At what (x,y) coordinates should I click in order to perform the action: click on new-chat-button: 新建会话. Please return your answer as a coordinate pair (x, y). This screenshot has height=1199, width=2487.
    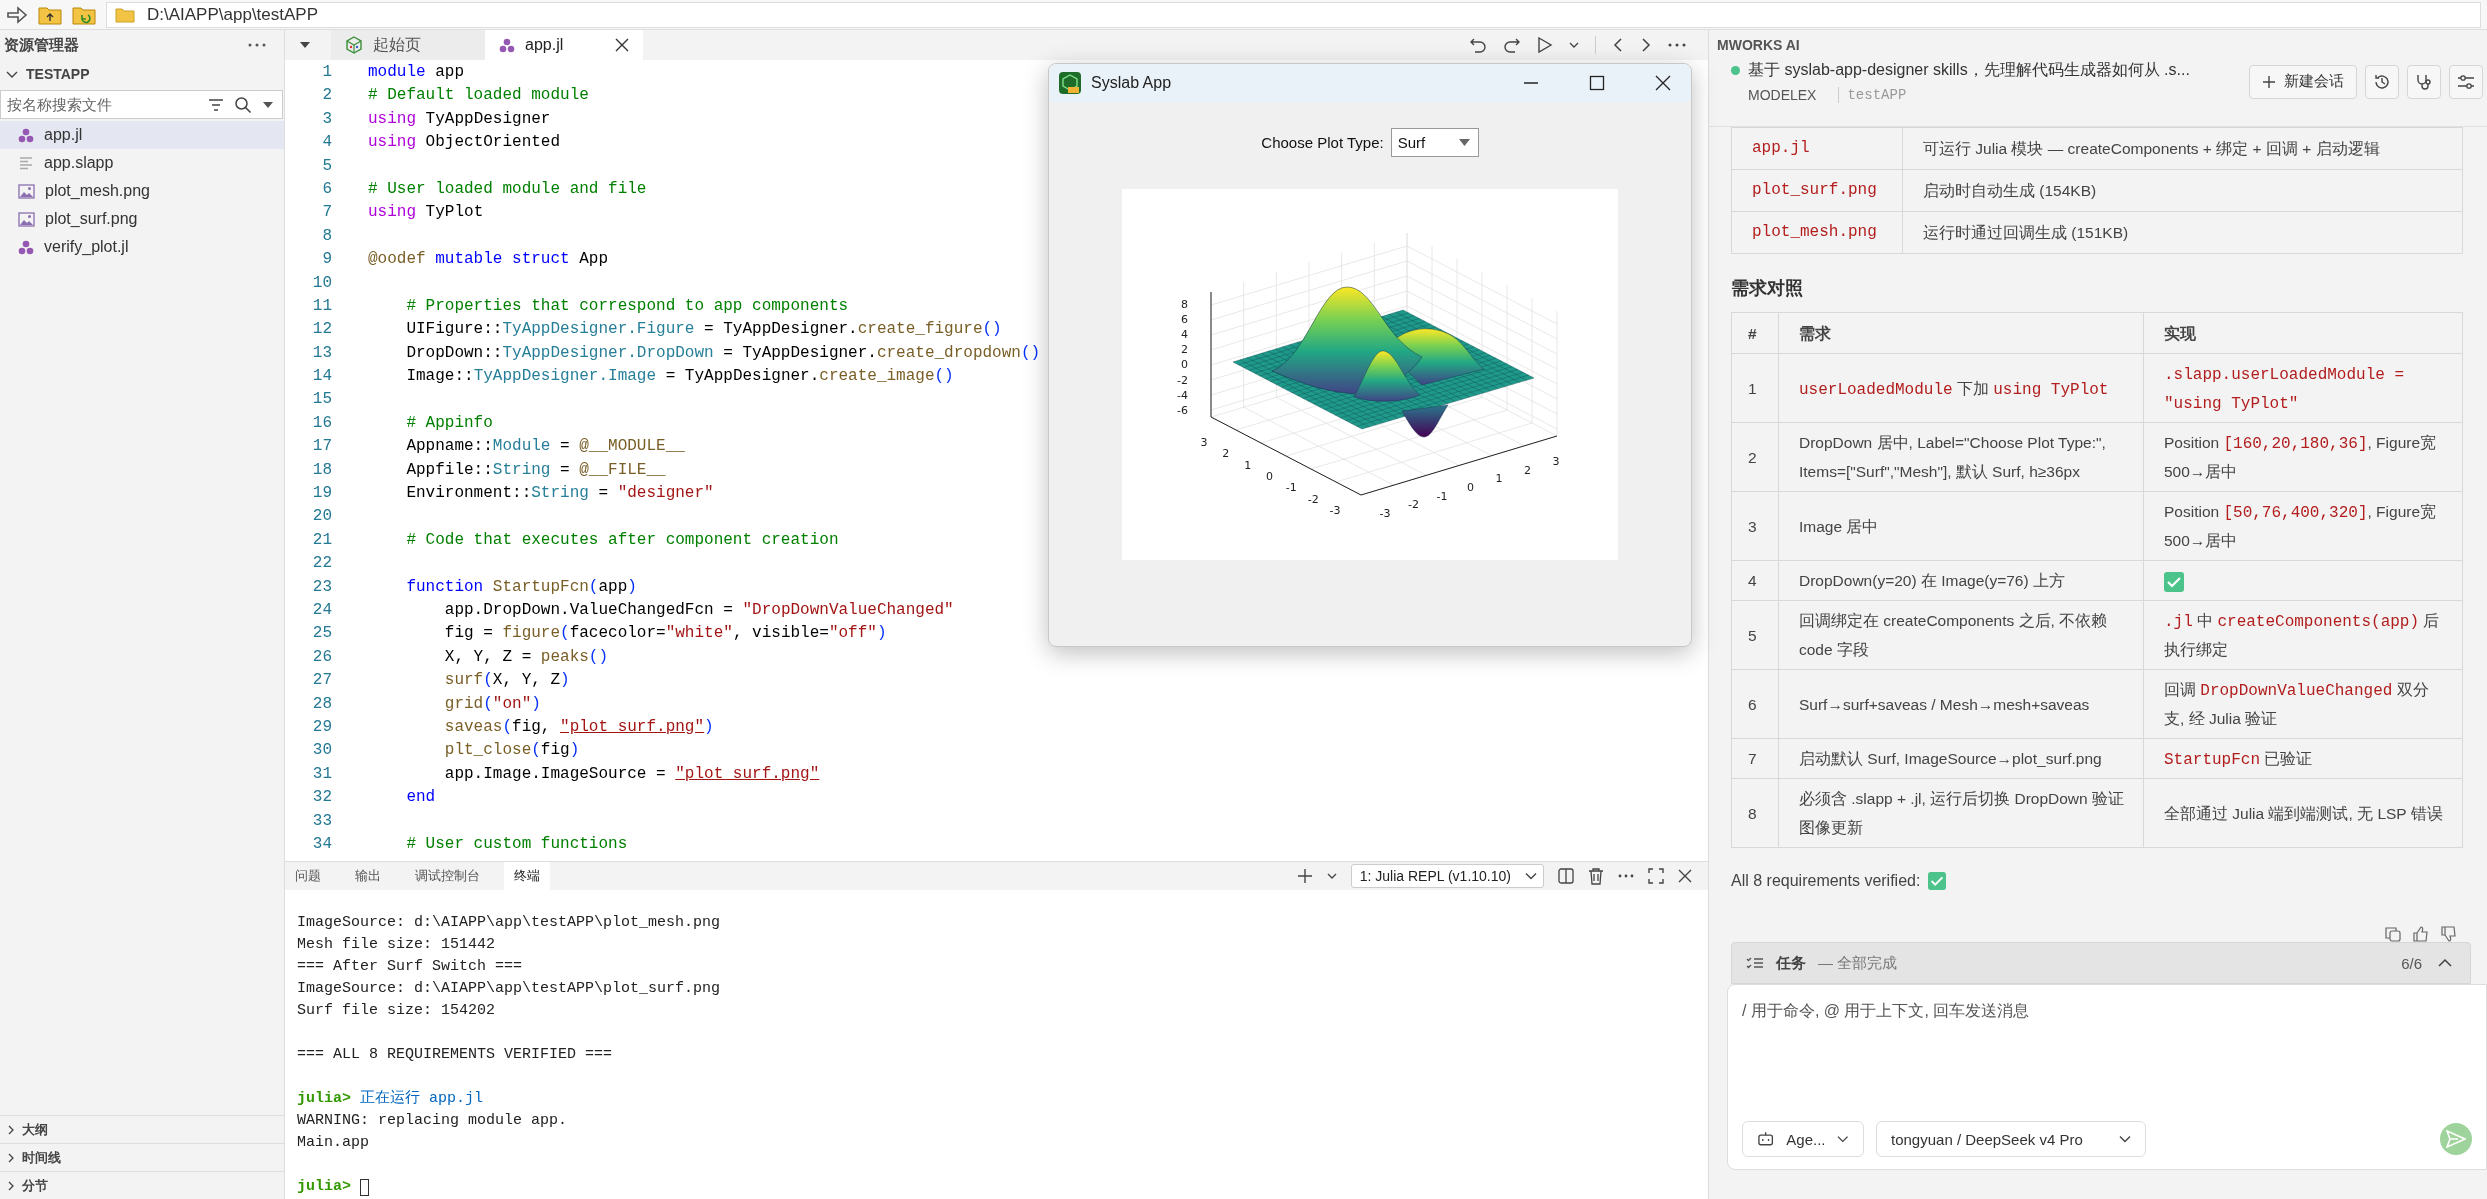
    Looking at the image, I should click on (2303, 81).